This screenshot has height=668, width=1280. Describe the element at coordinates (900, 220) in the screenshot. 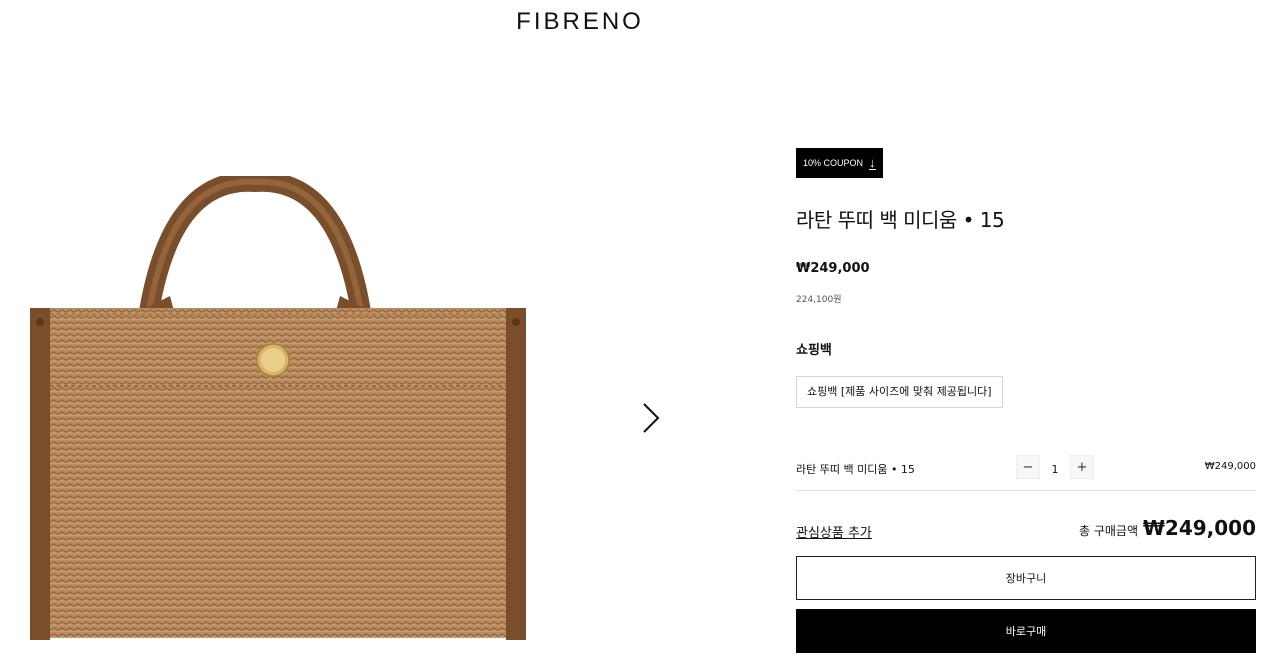

I see `product-title: 라탄 뚜띠 백 미디움 • 15` at that location.